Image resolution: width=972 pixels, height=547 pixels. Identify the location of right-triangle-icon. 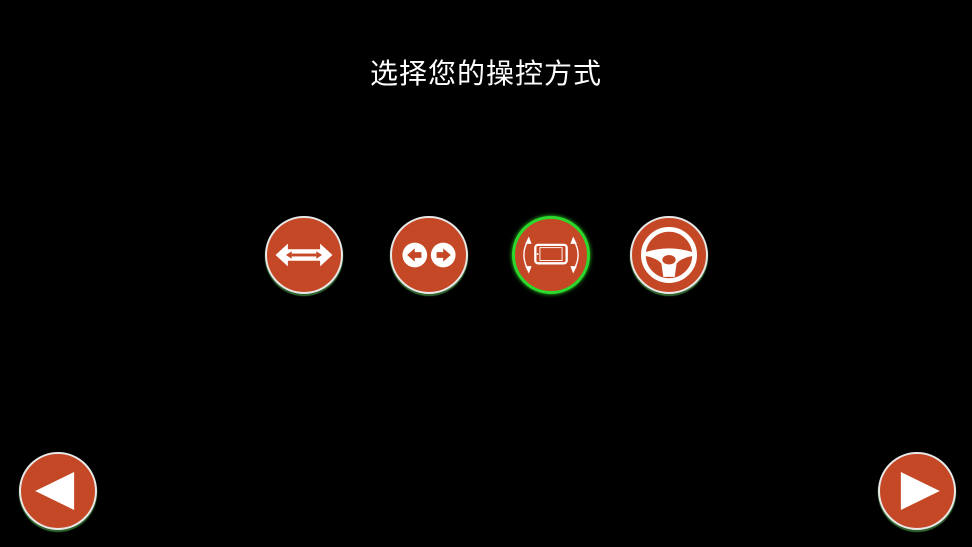
(920, 491).